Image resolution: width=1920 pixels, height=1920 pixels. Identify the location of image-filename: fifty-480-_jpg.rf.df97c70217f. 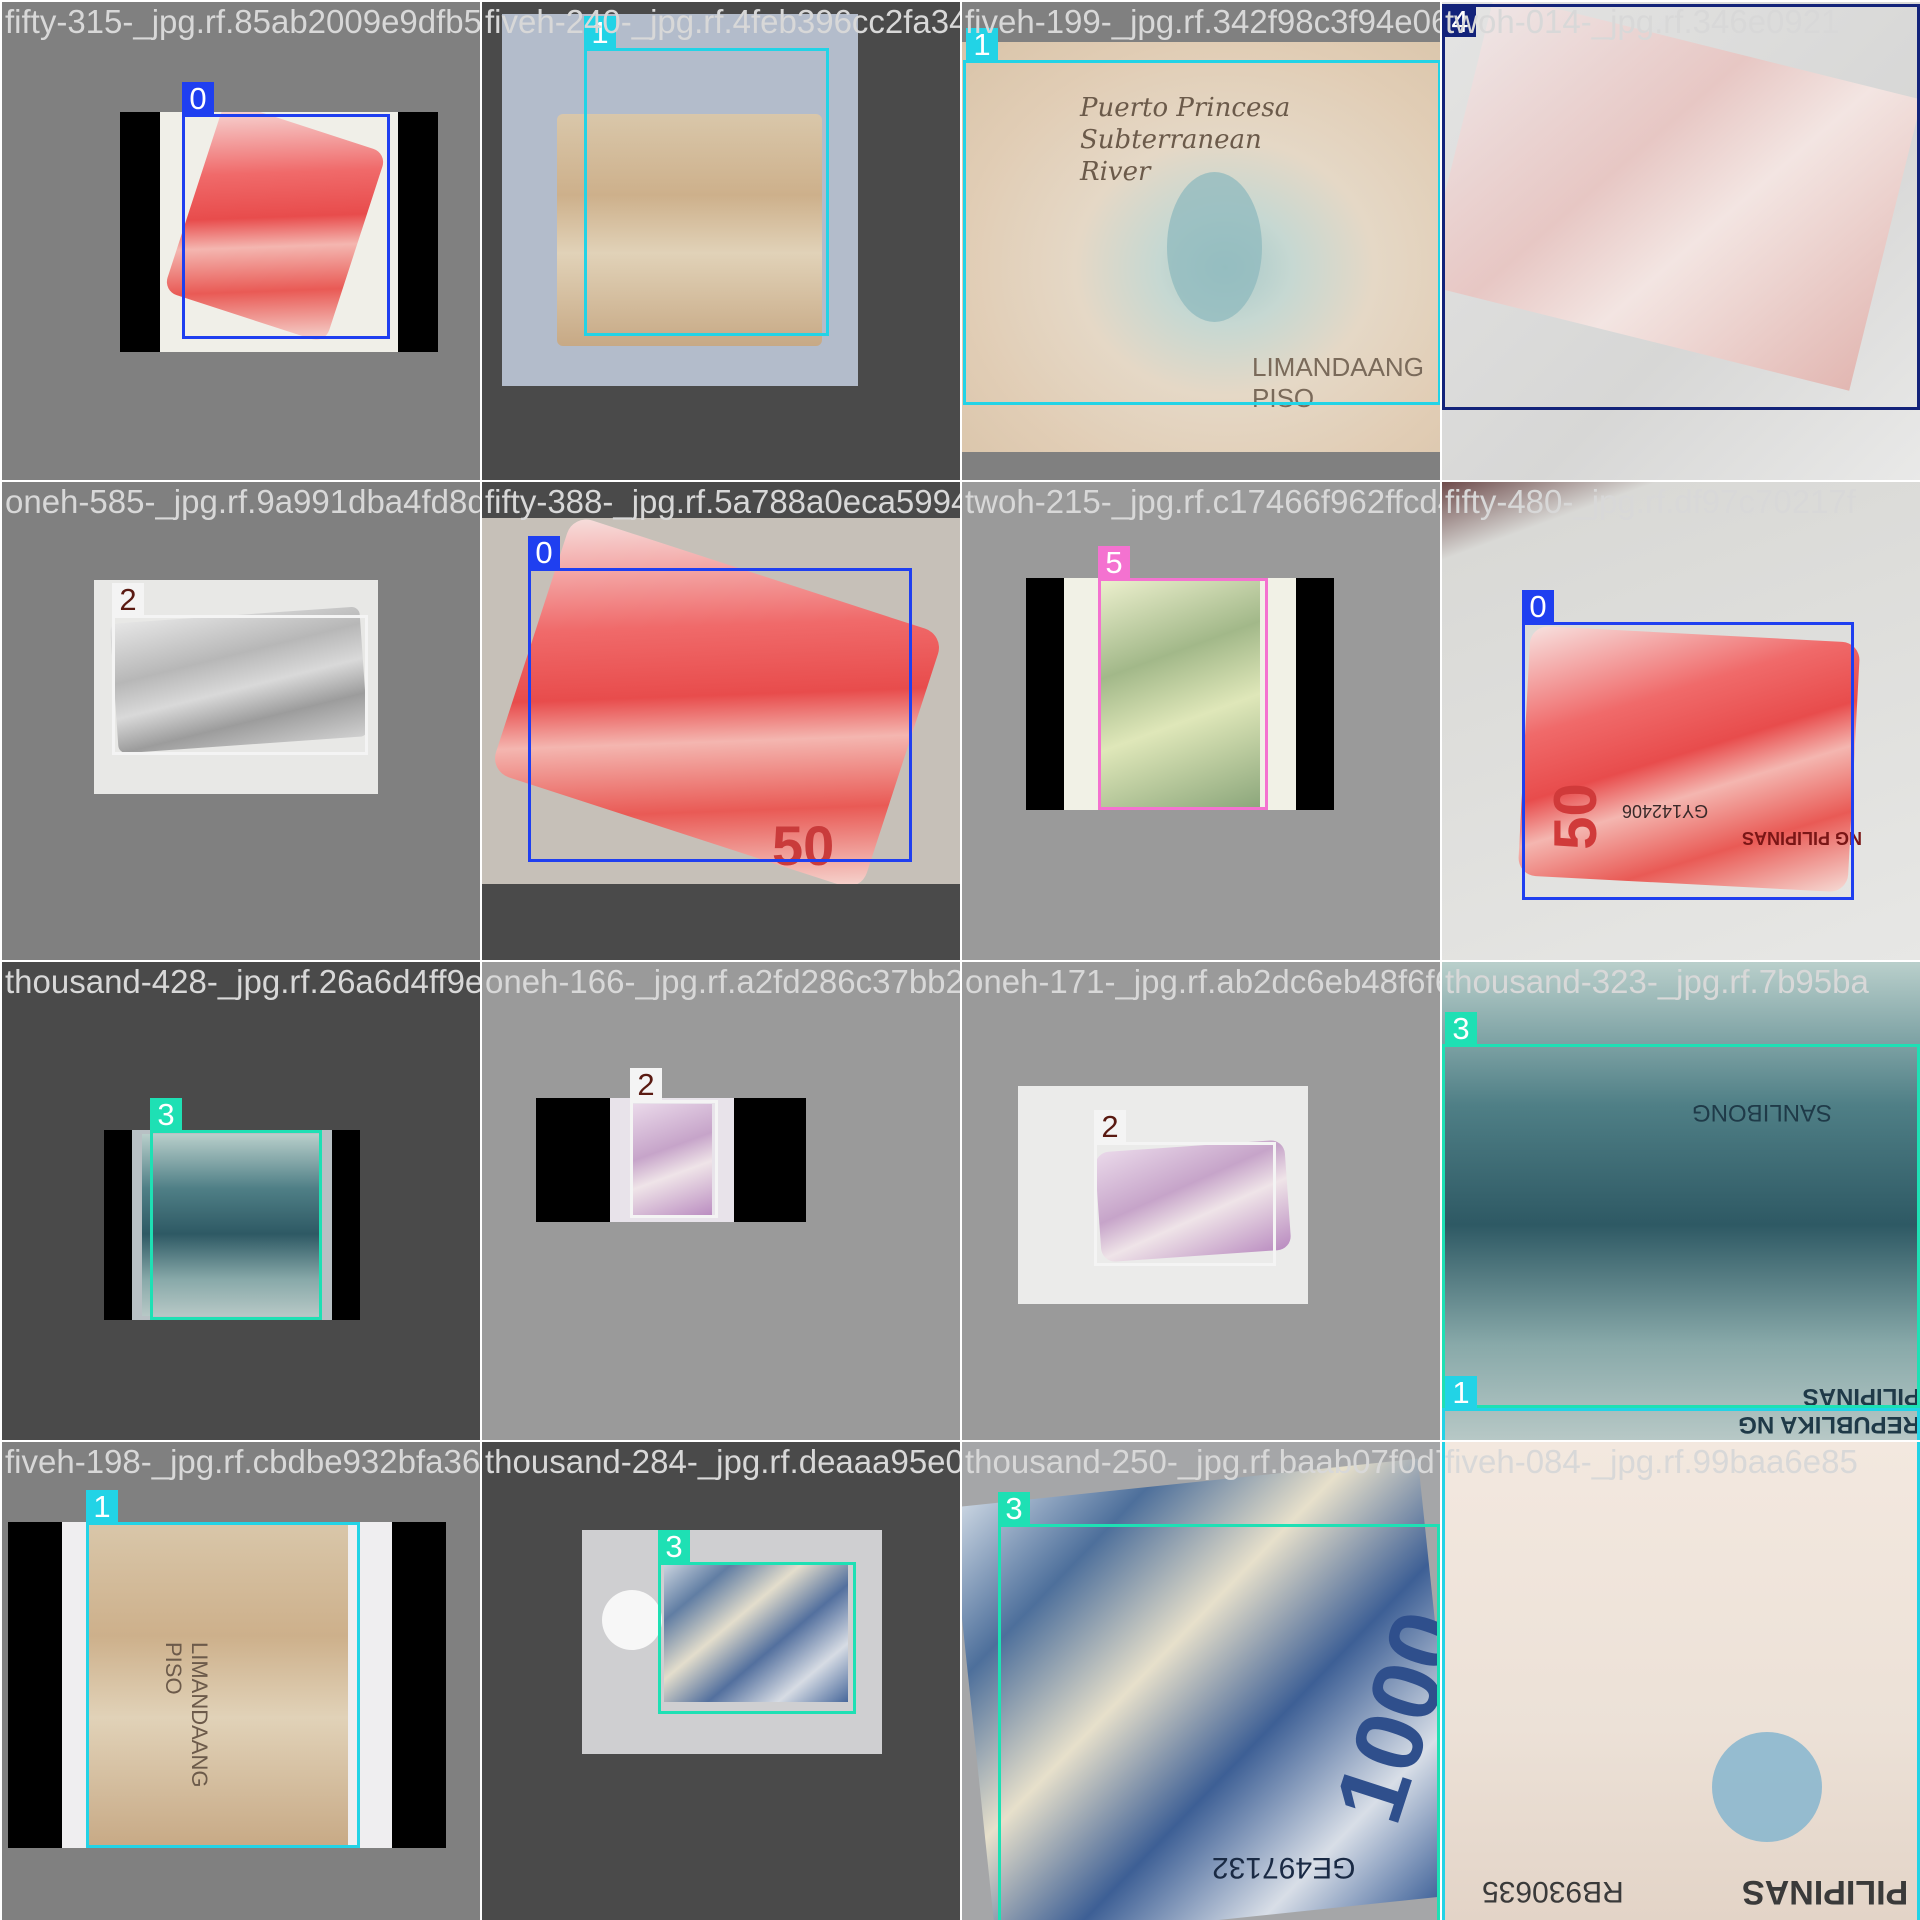
(1650, 501).